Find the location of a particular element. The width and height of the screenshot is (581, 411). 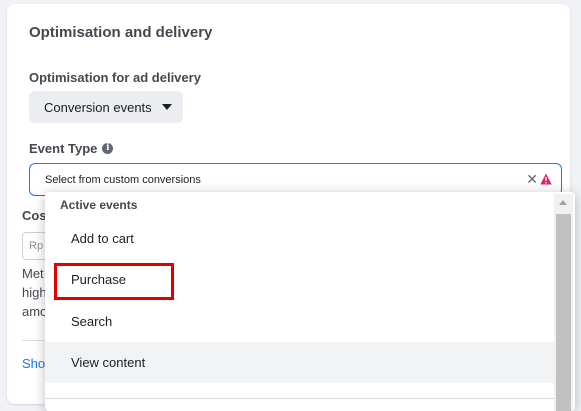

info-icon: i is located at coordinates (108, 148).